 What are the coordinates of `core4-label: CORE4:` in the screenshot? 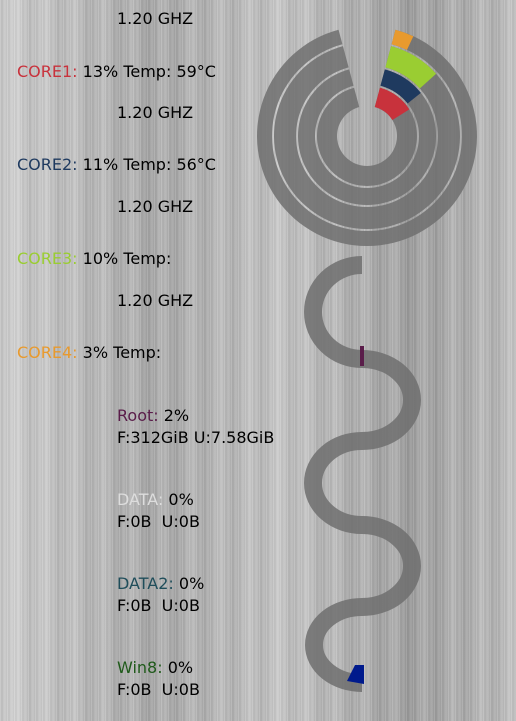 It's located at (47, 352).